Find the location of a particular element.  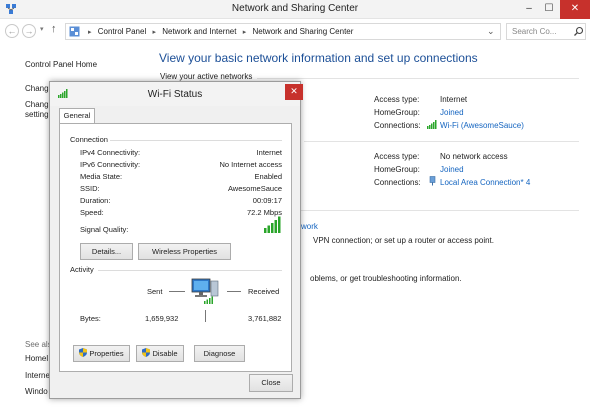

control-panel-home-link: Control Panel Home is located at coordinates (61, 64).